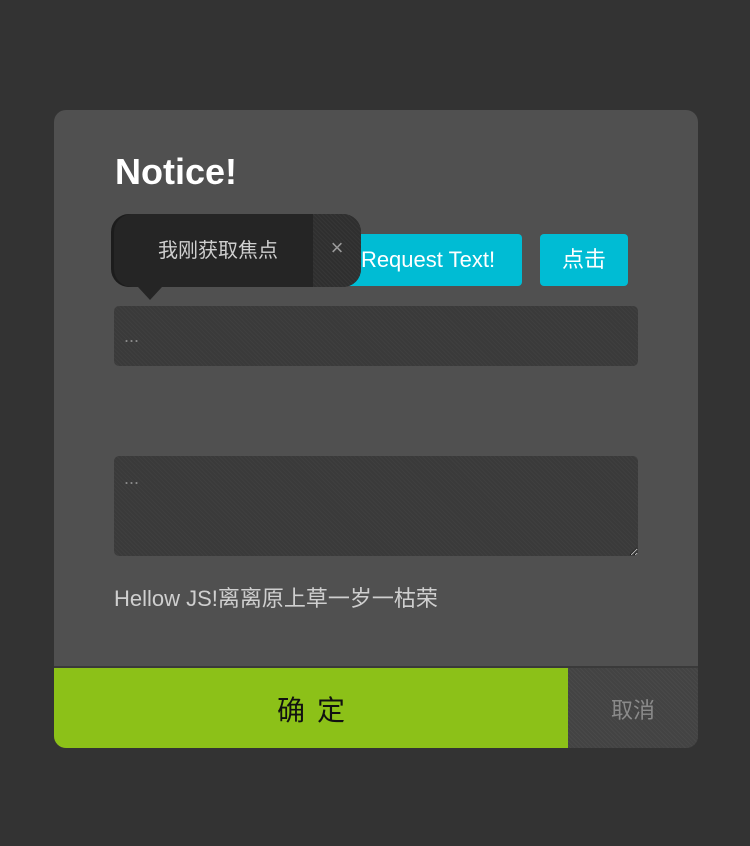 Image resolution: width=750 pixels, height=846 pixels. I want to click on confirm-button: 确定, so click(311, 708).